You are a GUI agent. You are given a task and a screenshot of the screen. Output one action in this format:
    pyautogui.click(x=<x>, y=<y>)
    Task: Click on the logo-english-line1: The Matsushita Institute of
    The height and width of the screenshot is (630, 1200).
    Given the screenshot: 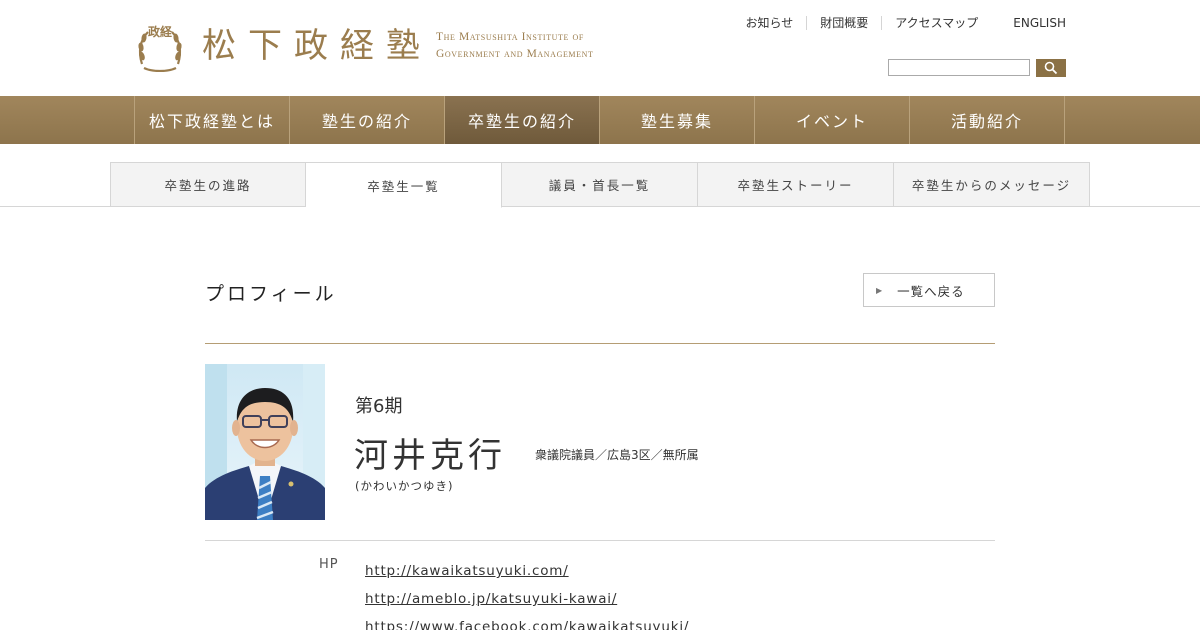 What is the action you would take?
    pyautogui.click(x=510, y=37)
    